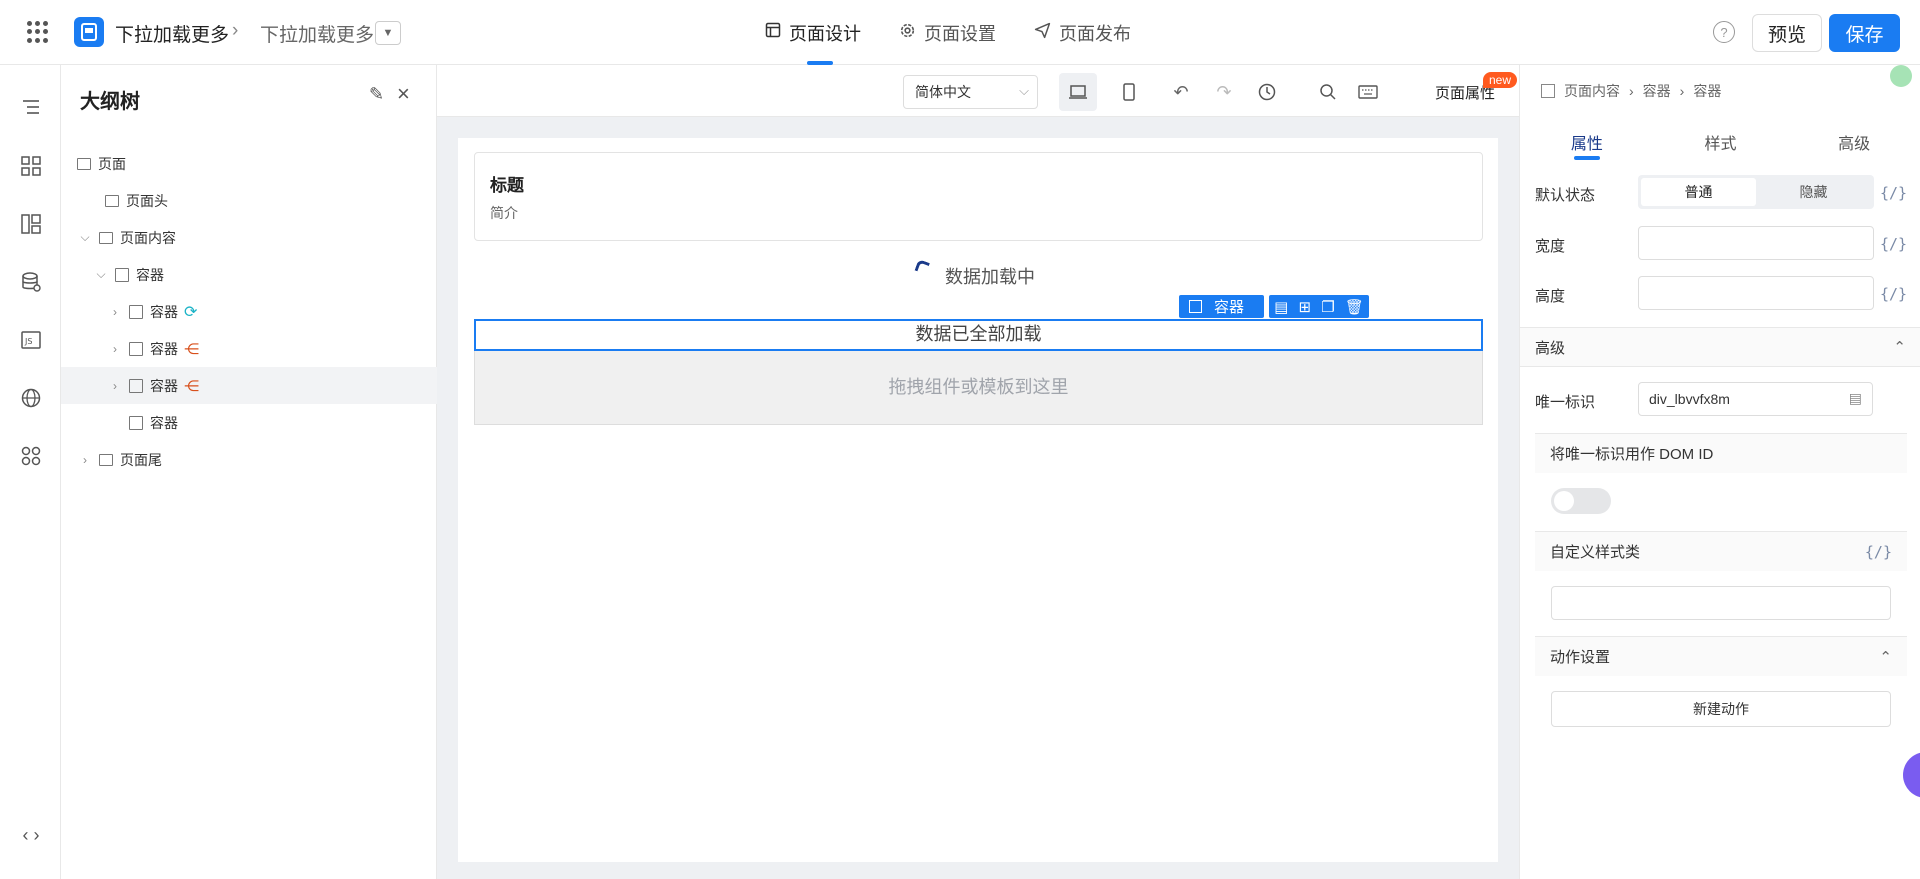 Image resolution: width=1920 pixels, height=879 pixels. Describe the element at coordinates (1756, 243) in the screenshot. I see `width-input` at that location.